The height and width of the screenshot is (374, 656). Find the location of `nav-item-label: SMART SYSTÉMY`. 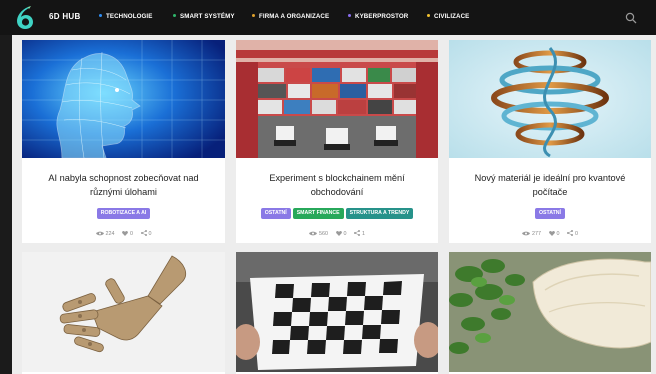

nav-item-label: SMART SYSTÉMY is located at coordinates (207, 16).